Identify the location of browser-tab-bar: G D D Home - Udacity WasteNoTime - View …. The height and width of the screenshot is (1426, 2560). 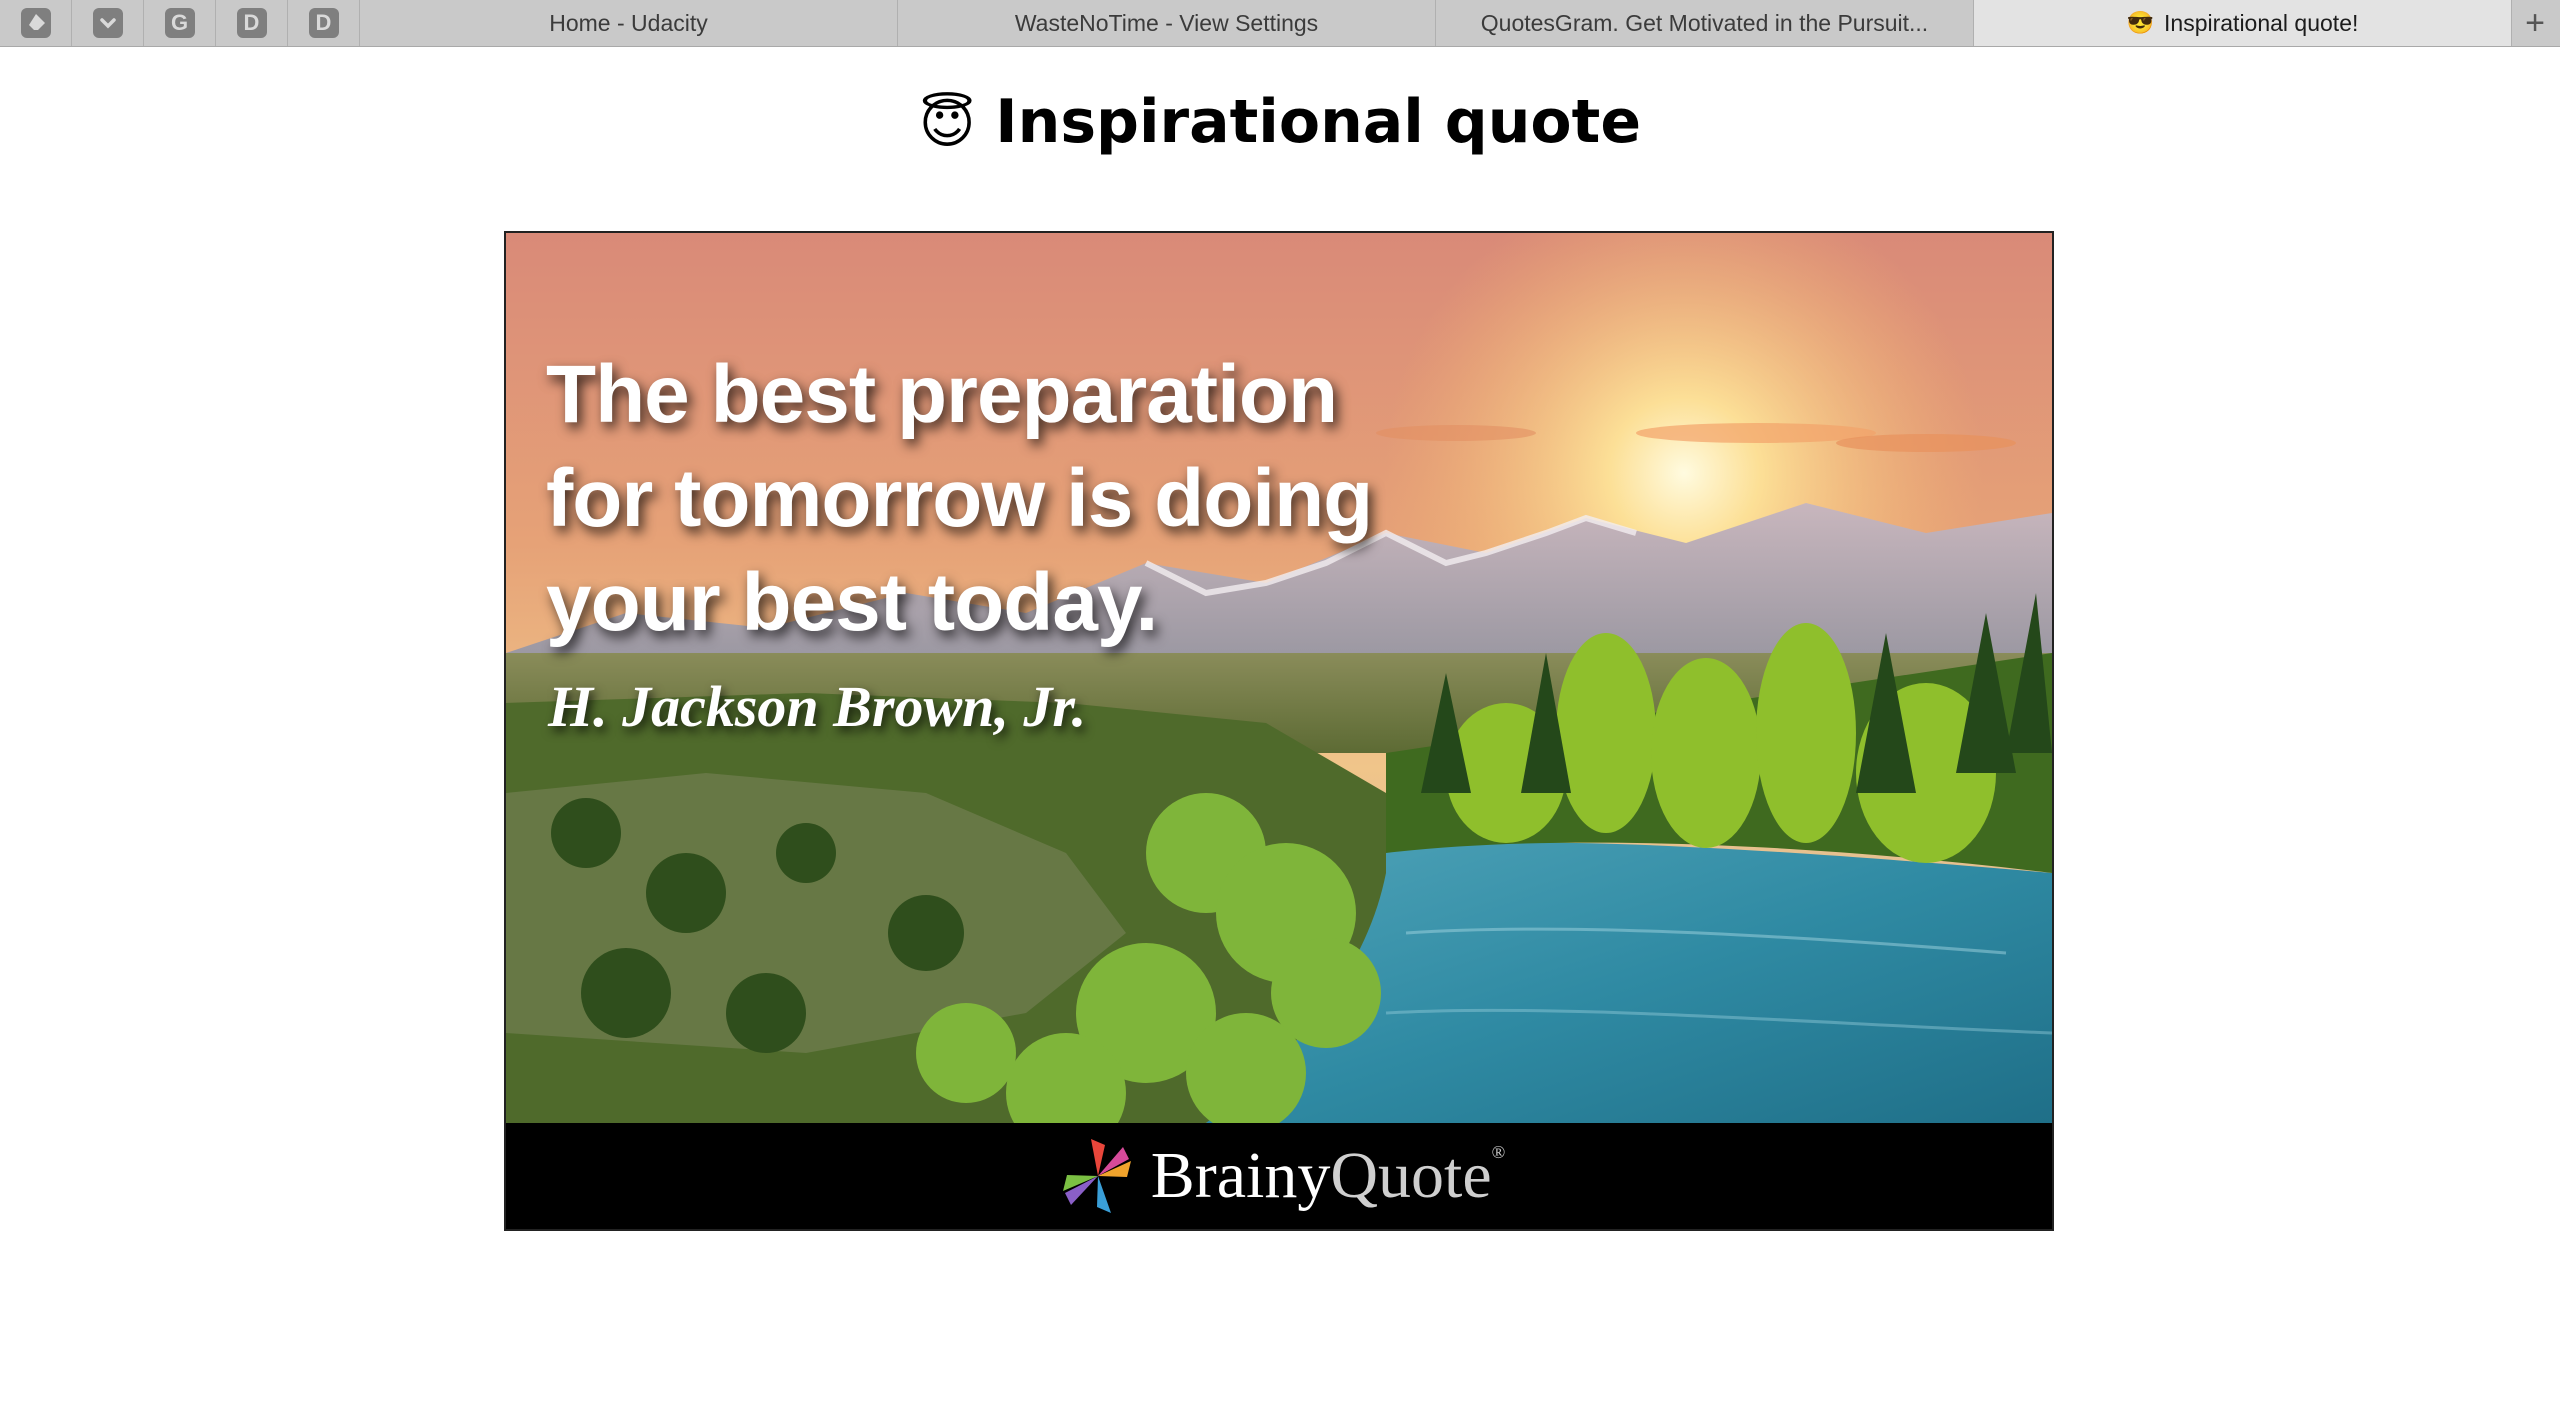
(1280, 23).